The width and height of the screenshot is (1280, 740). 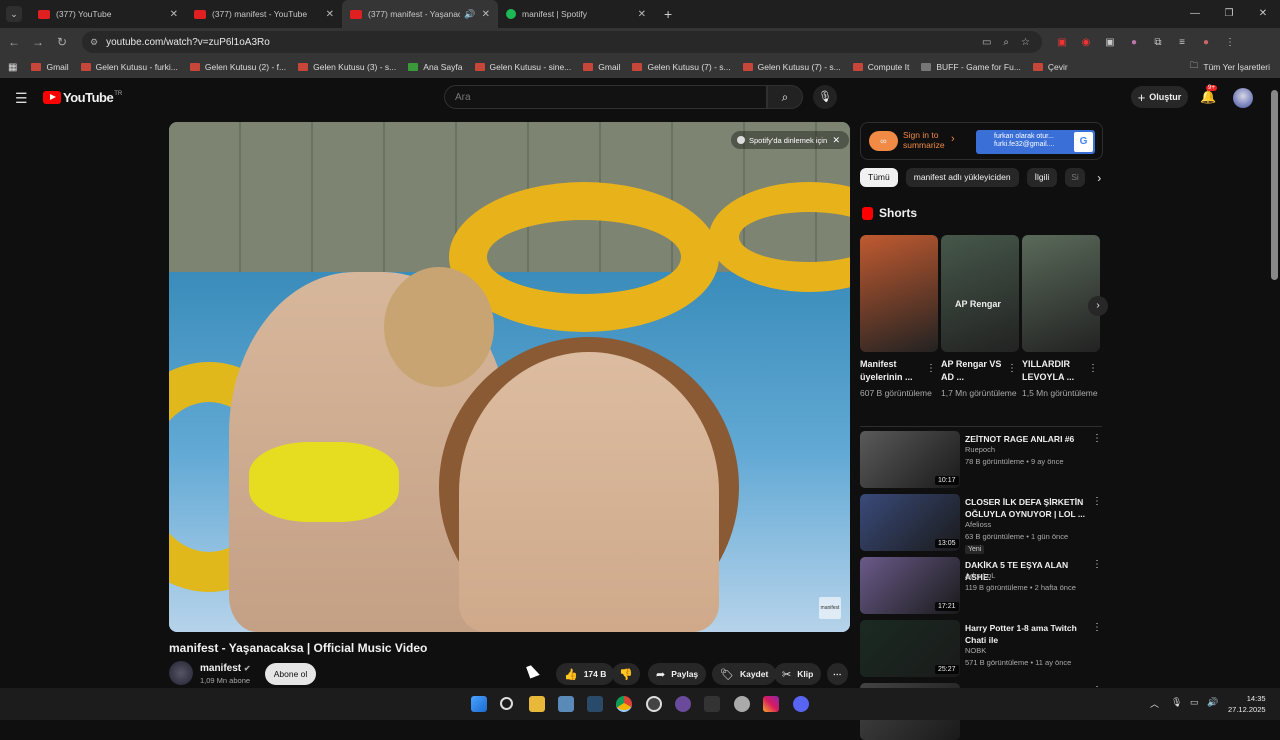 I want to click on minimize-icon: —, so click(x=1195, y=14).